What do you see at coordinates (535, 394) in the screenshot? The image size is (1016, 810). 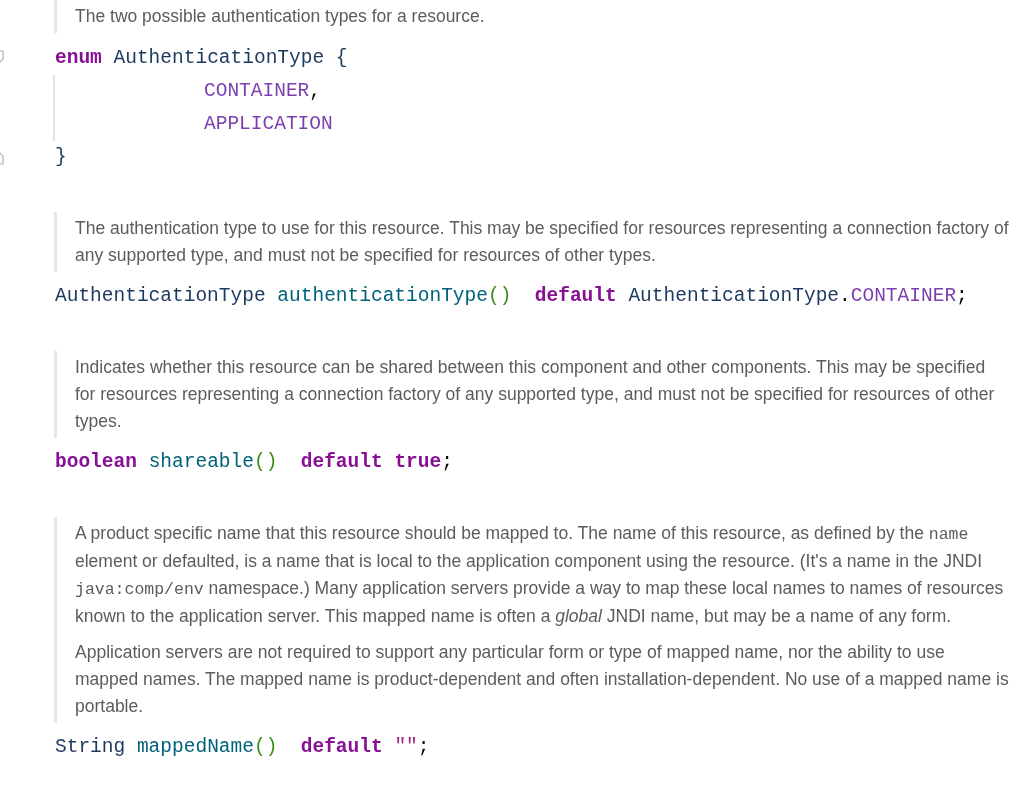 I see `doc-paragraph: Indicates whether this resource can be shared between this component and other components. This may be specified for resources representing a connection factory of any supported type, and must not be specified for resources of other types.` at bounding box center [535, 394].